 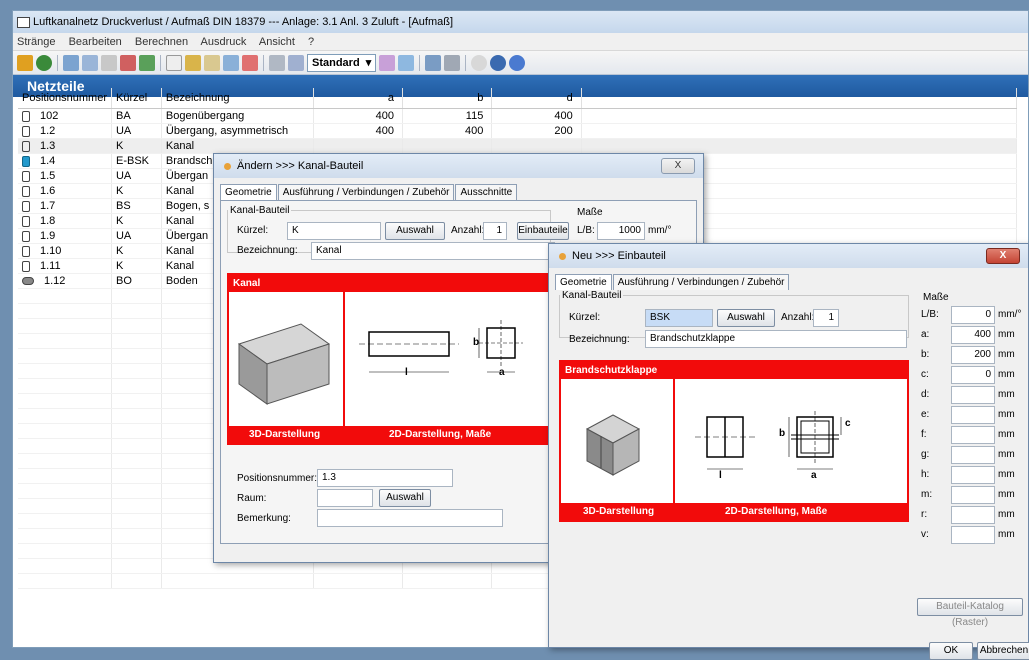 What do you see at coordinates (277, 62) in the screenshot?
I see `grid-icon` at bounding box center [277, 62].